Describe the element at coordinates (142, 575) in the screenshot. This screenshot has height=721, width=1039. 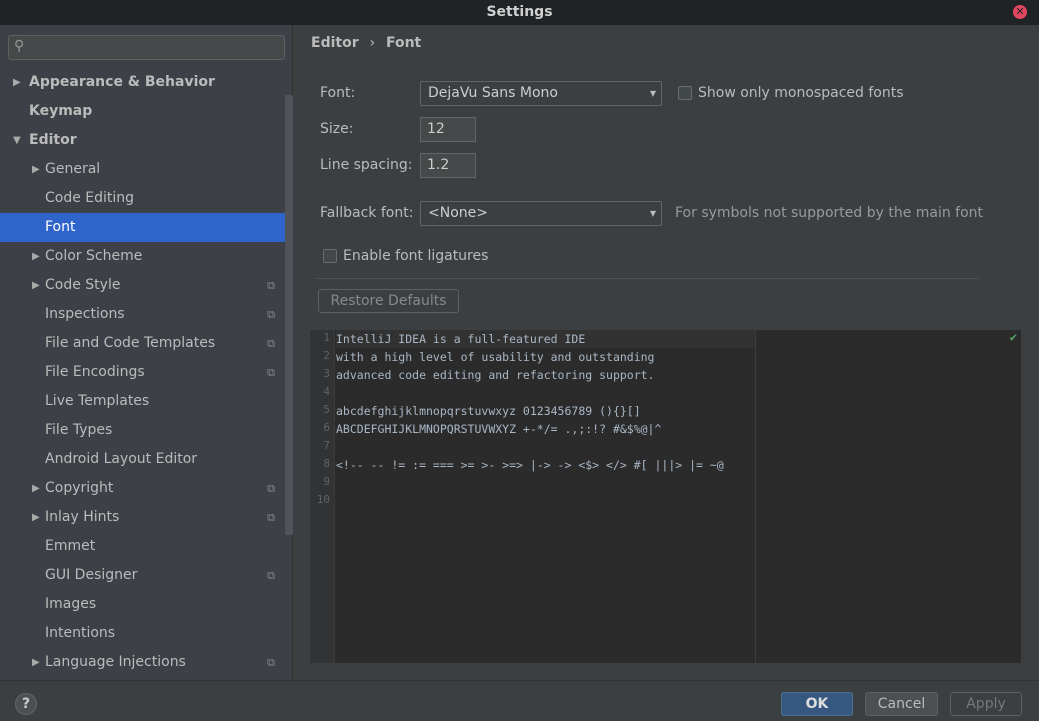
I see `sidebar-item: GUI Designer ⧉` at that location.